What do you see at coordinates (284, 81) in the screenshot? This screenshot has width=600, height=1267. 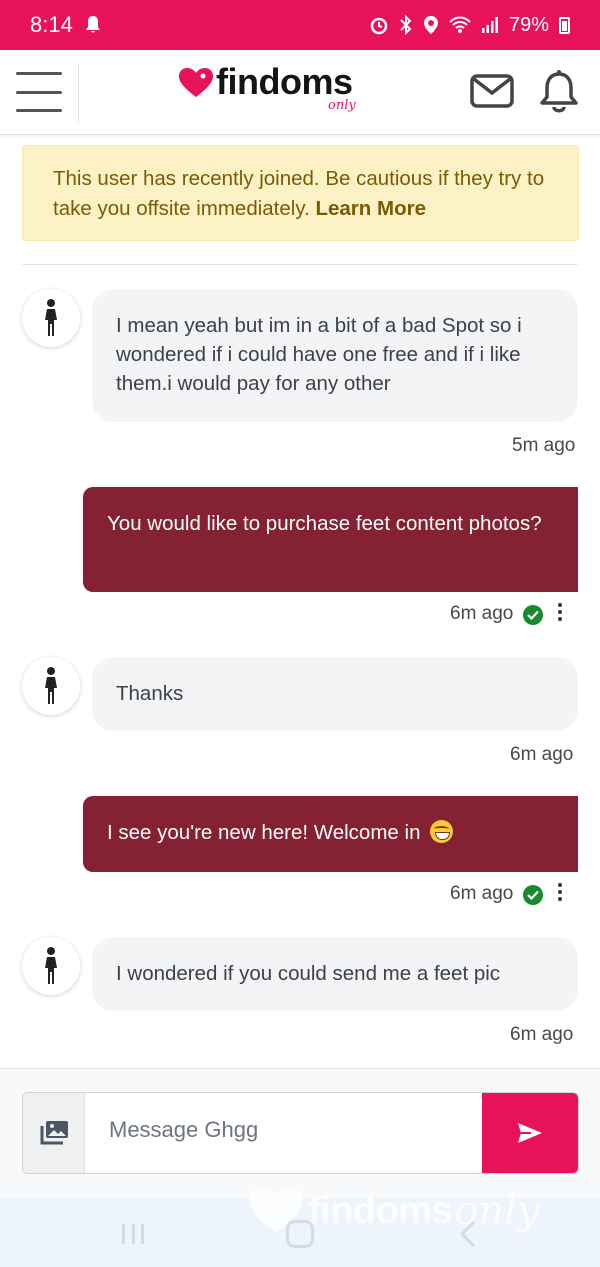 I see `brand-name: findoms` at bounding box center [284, 81].